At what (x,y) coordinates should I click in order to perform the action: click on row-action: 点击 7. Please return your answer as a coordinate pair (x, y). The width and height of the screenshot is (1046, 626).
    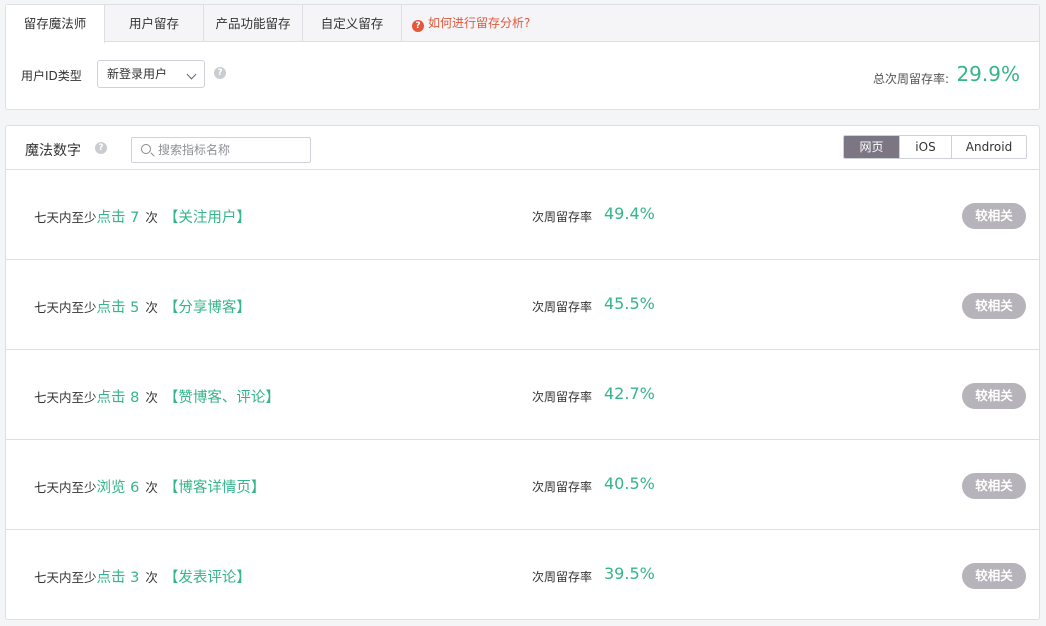
    Looking at the image, I should click on (118, 218).